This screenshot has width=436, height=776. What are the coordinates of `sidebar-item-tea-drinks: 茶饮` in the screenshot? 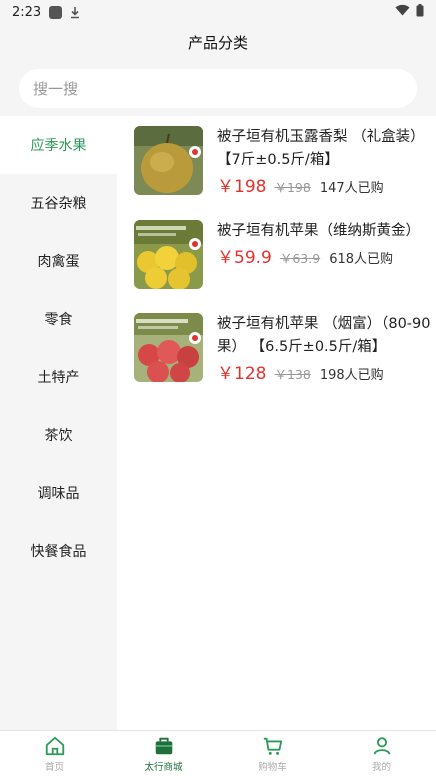 It's located at (58, 435).